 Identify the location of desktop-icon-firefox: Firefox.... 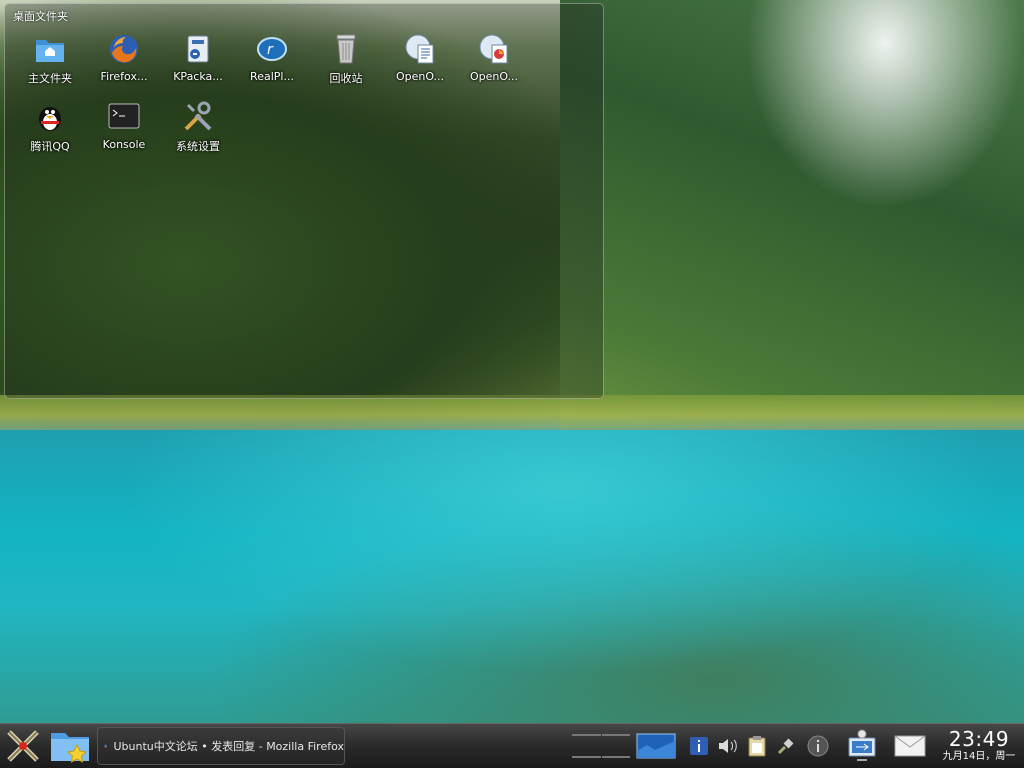
(124, 59).